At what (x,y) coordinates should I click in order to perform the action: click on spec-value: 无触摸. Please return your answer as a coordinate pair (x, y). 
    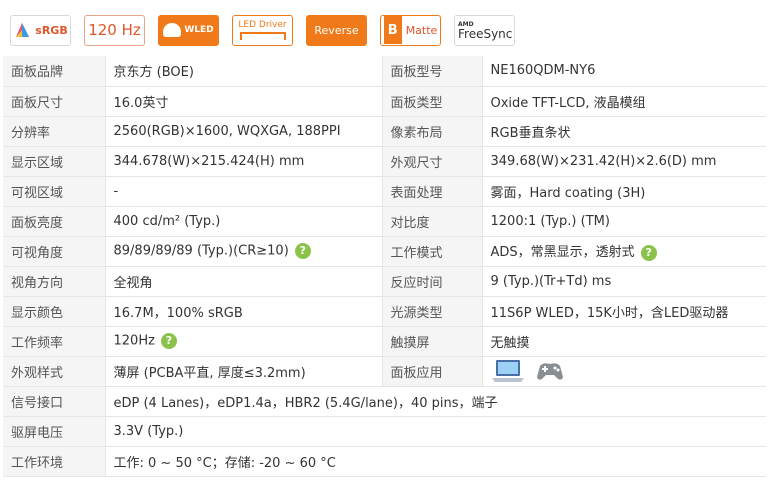
    Looking at the image, I should click on (624, 341).